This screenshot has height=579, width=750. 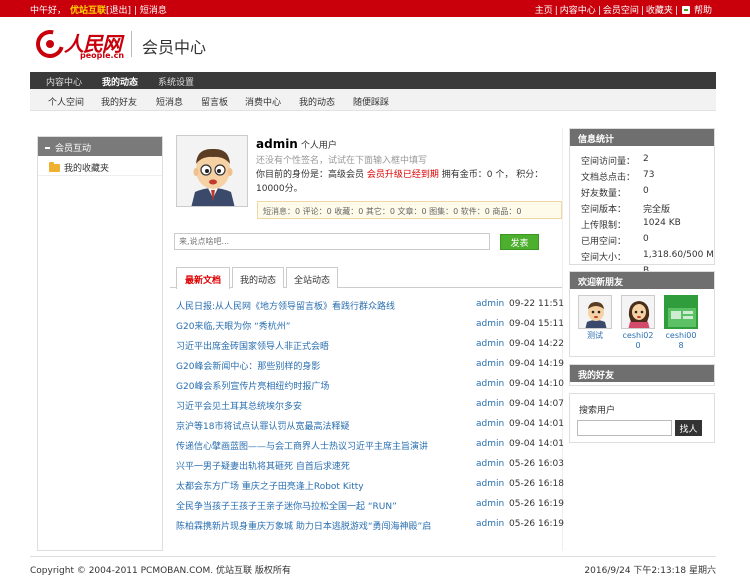 What do you see at coordinates (88, 11) in the screenshot?
I see `username-link: 优站互联` at bounding box center [88, 11].